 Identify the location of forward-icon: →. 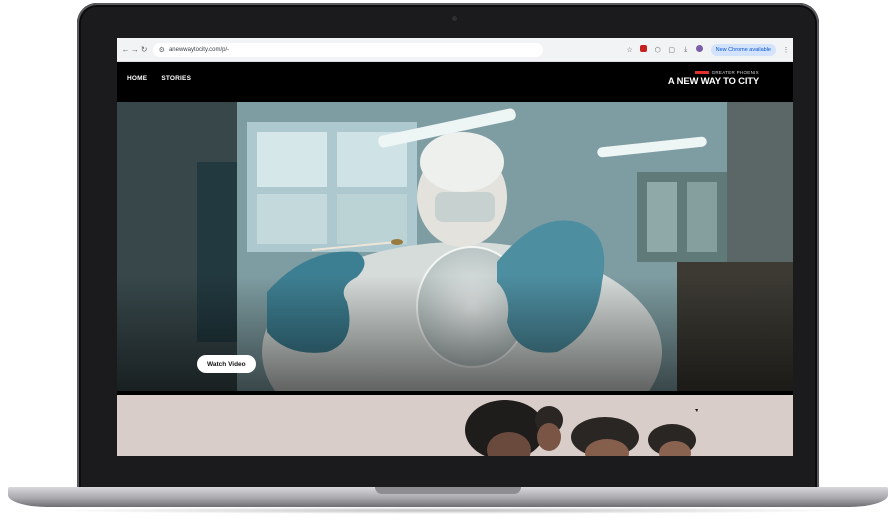
(134, 49).